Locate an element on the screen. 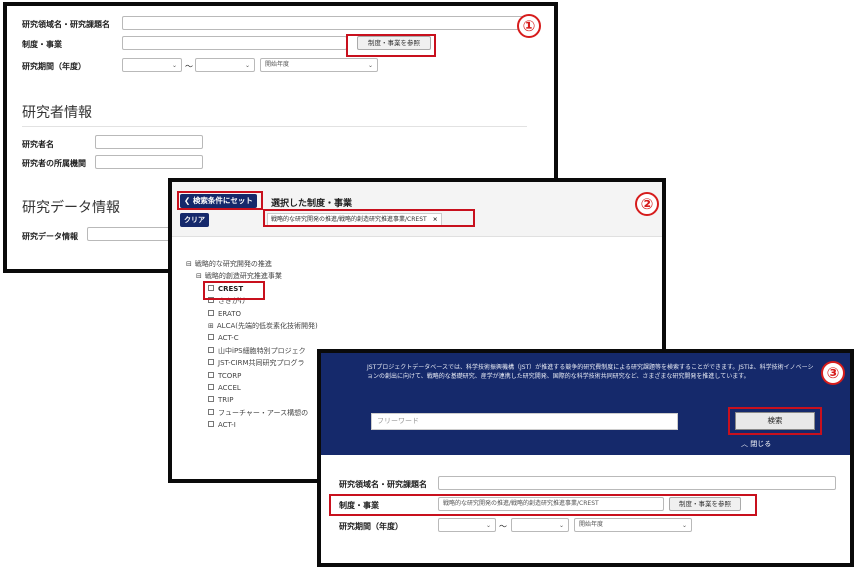 The image size is (855, 569). collapse-toggle: ︿ 閉じる is located at coordinates (756, 444).